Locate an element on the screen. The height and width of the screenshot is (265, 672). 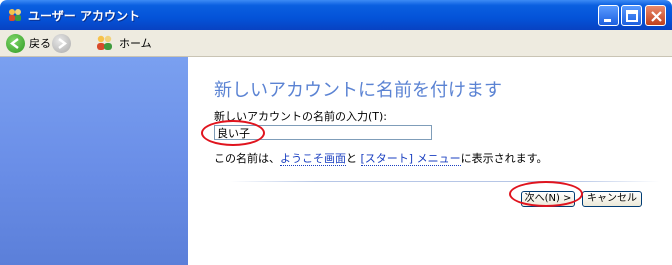
window-title: ユーザー アカウント is located at coordinates (84, 16).